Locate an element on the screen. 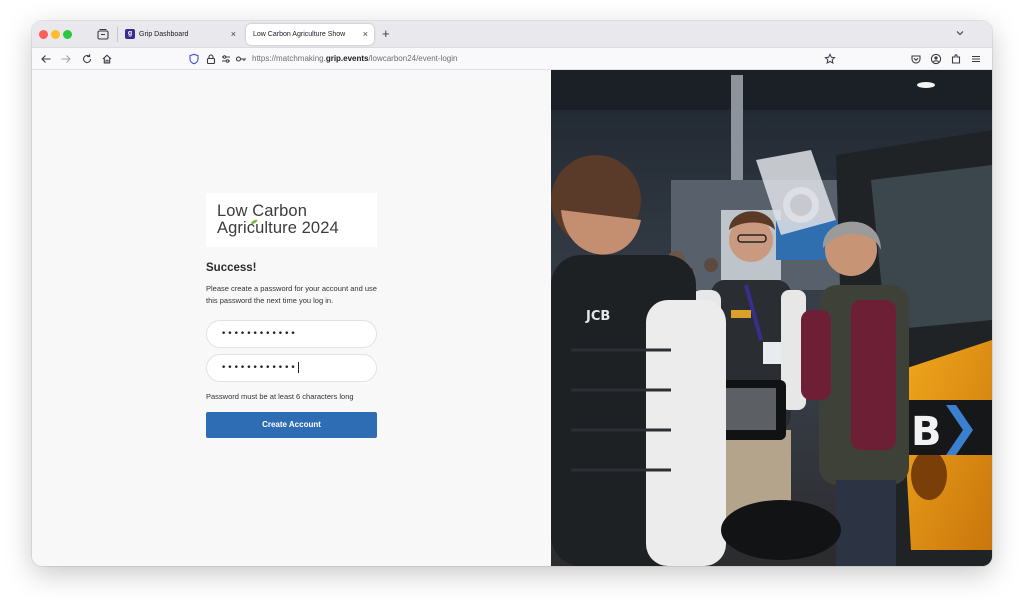  account-icon is located at coordinates (936, 59).